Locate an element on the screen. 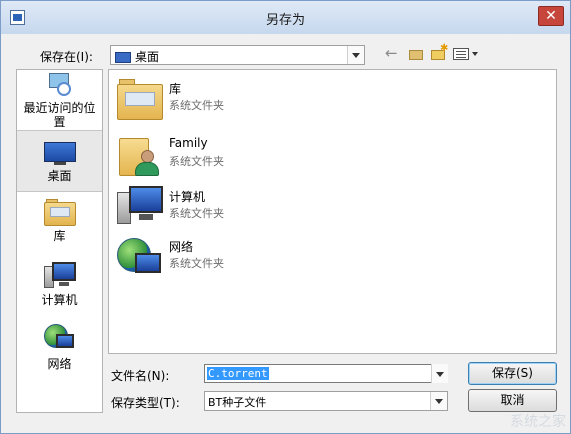  filename-history-dropdown is located at coordinates (439, 373).